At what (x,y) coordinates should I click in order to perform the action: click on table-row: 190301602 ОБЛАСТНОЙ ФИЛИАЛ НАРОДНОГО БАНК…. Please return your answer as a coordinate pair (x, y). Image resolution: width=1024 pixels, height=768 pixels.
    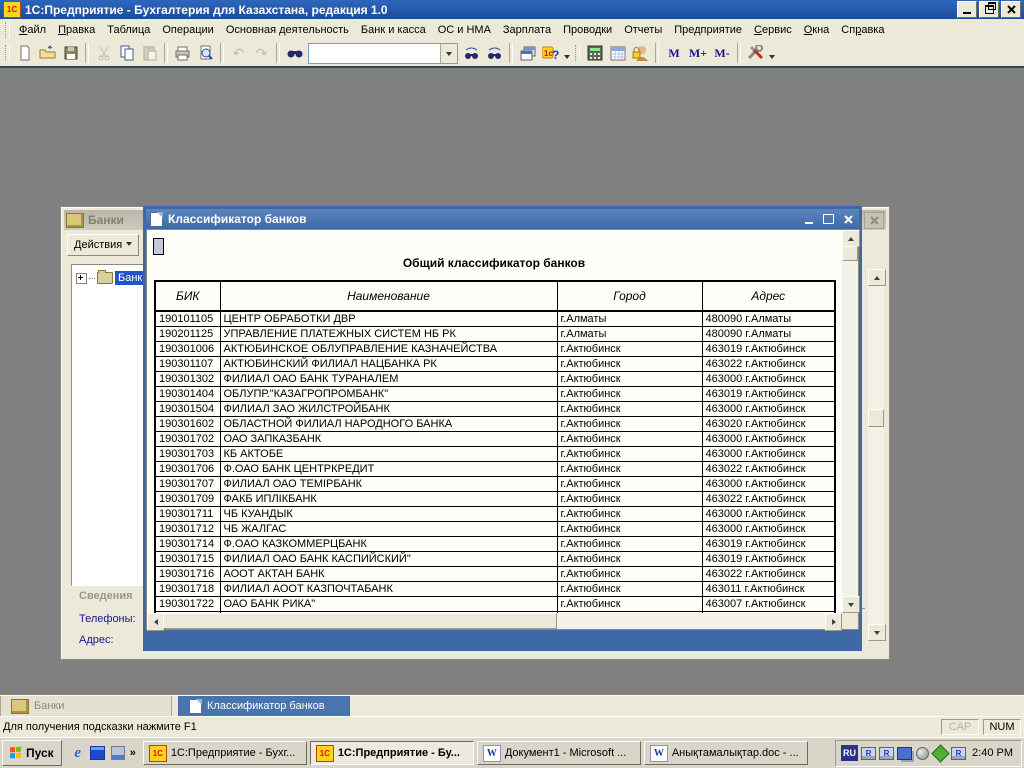
    Looking at the image, I should click on (495, 424).